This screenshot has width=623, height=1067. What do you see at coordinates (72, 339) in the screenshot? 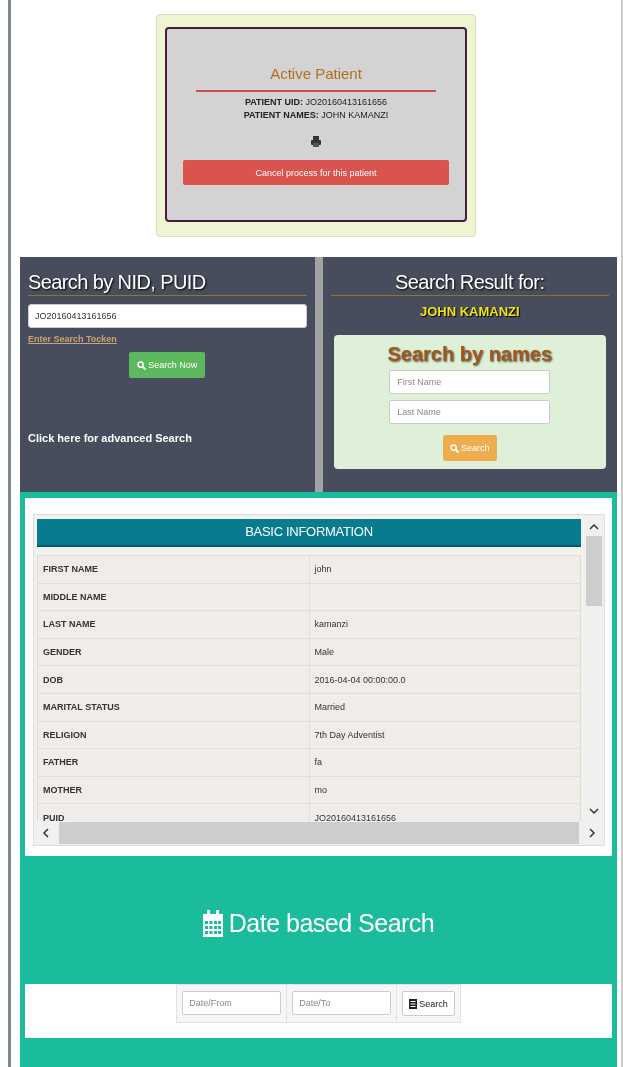
I see `search-token-link: Enter Search Tocken` at bounding box center [72, 339].